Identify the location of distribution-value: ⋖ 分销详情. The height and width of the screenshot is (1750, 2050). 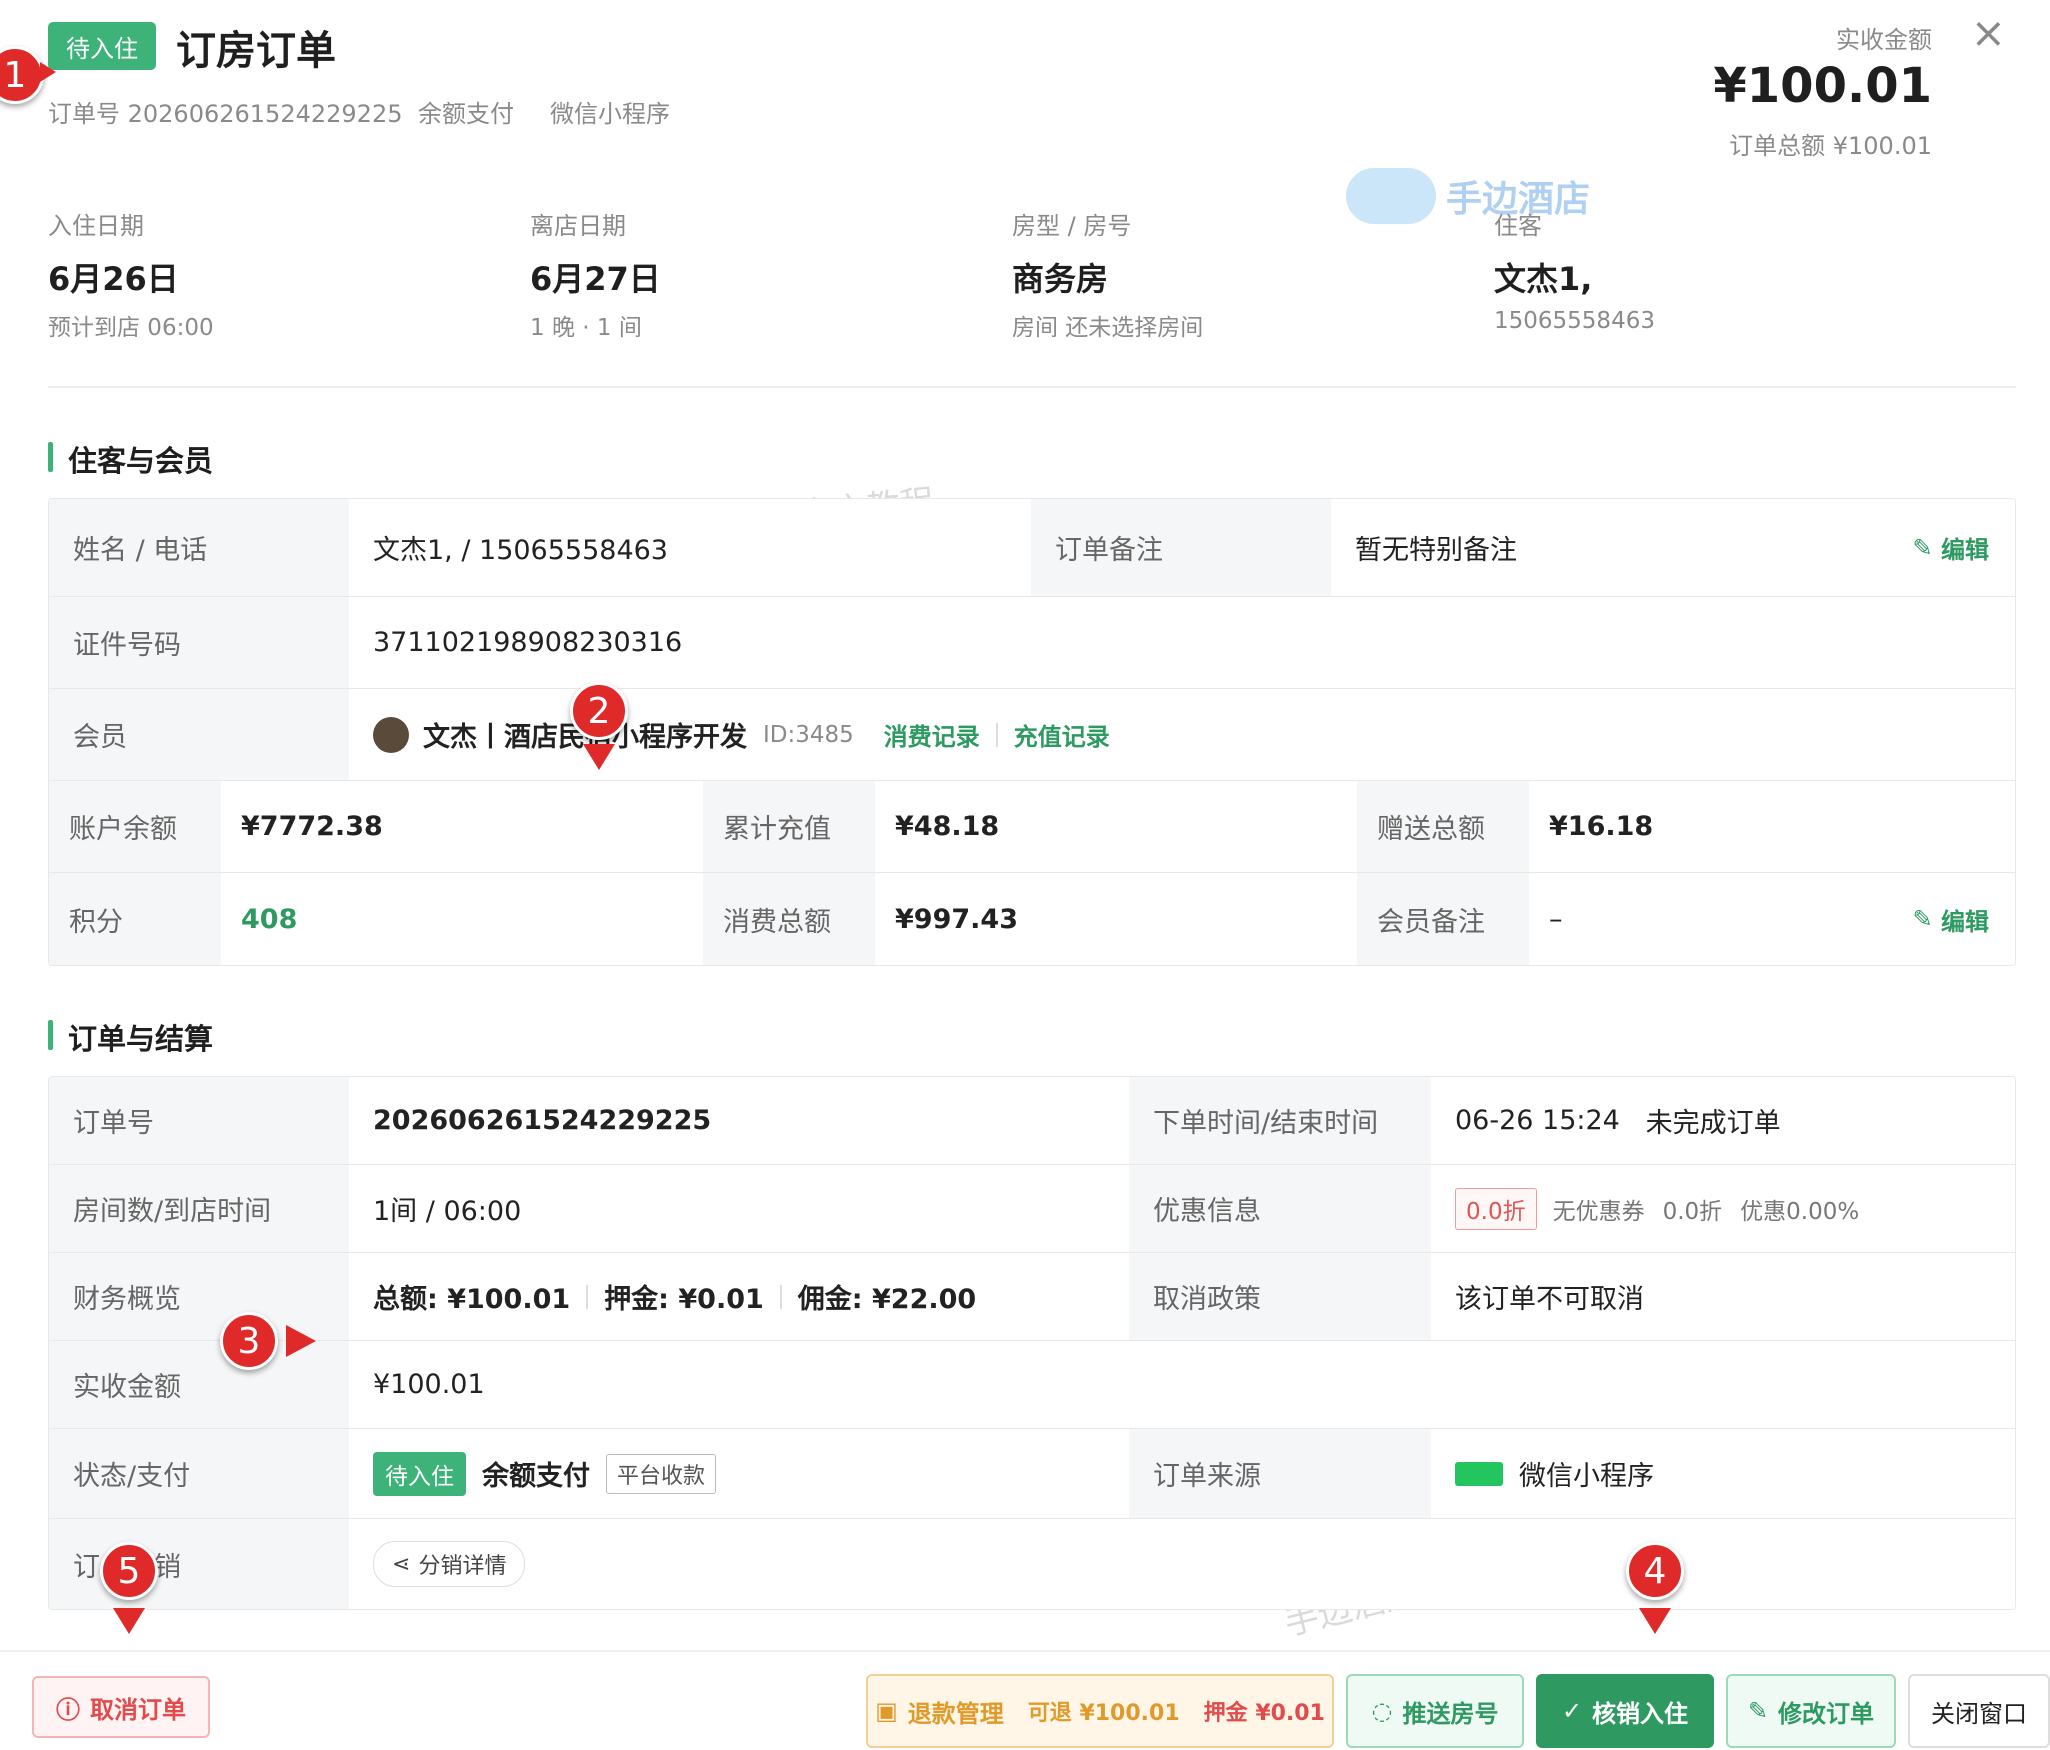
(1182, 1564).